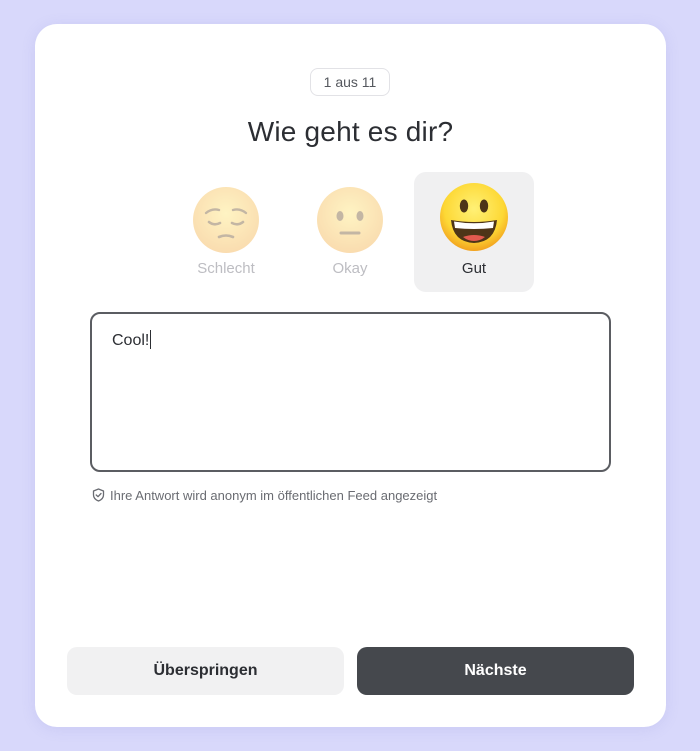  I want to click on next-button-label: Nächste, so click(495, 670).